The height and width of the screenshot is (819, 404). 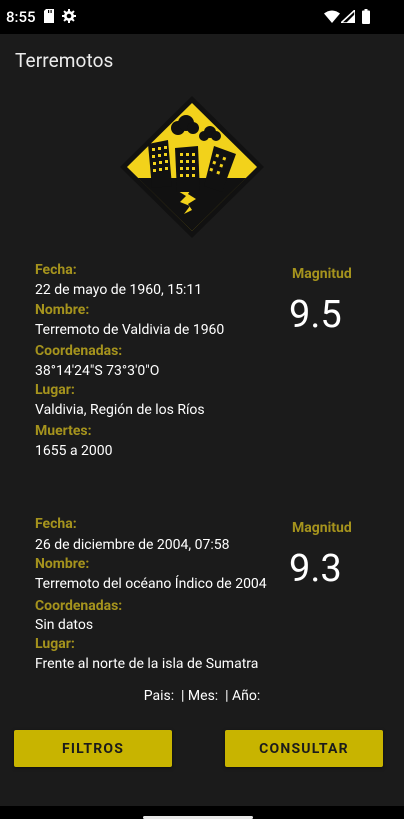 What do you see at coordinates (49, 16) in the screenshot?
I see `sim-card-icon` at bounding box center [49, 16].